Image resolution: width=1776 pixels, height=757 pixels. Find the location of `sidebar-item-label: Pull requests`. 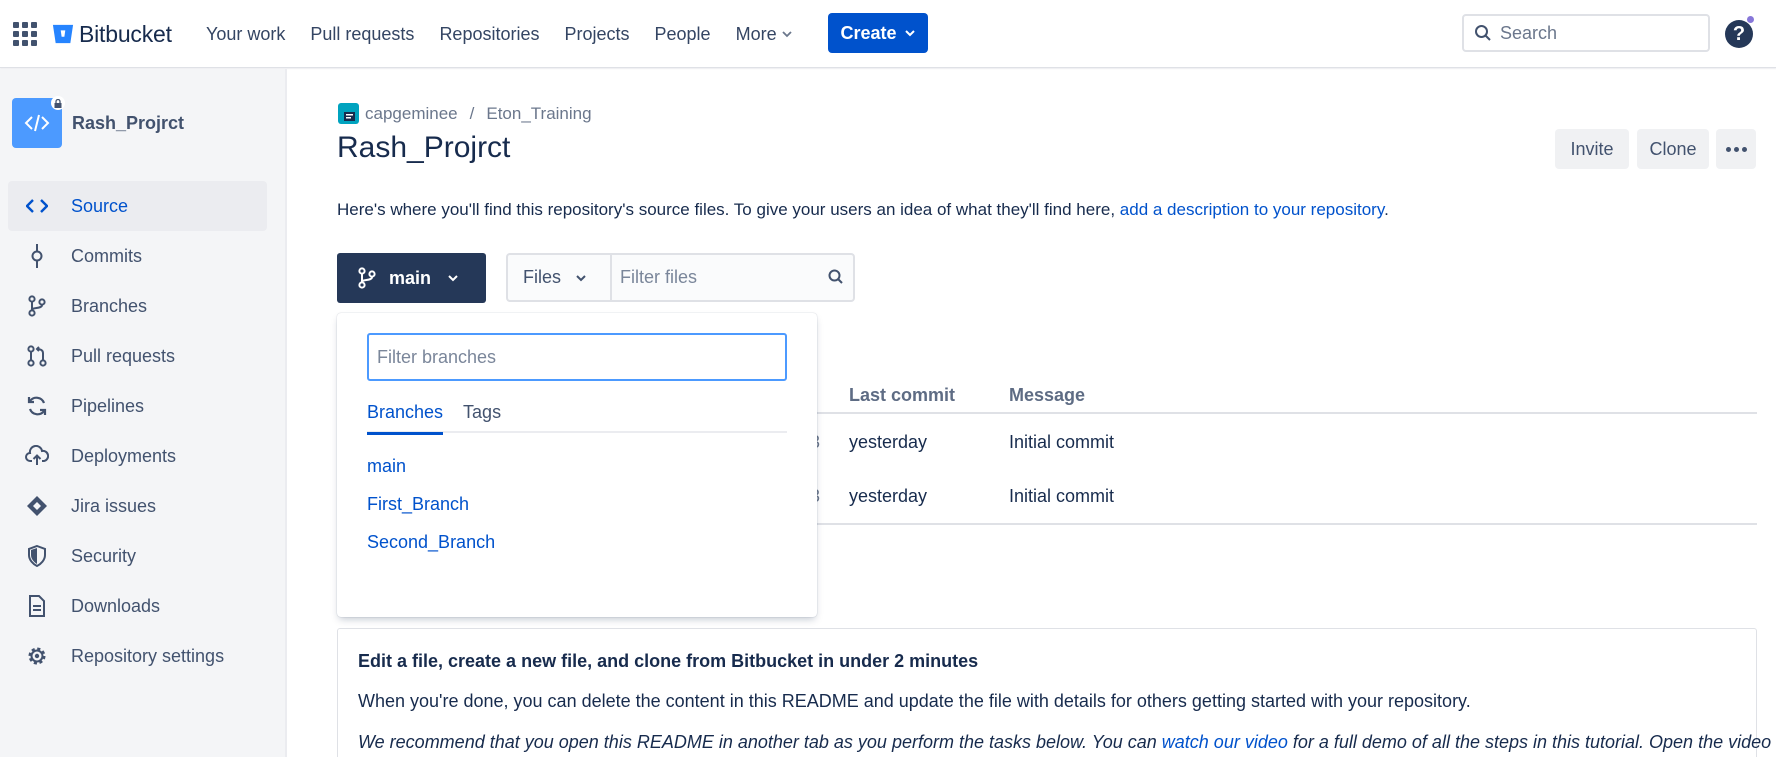

sidebar-item-label: Pull requests is located at coordinates (123, 355).